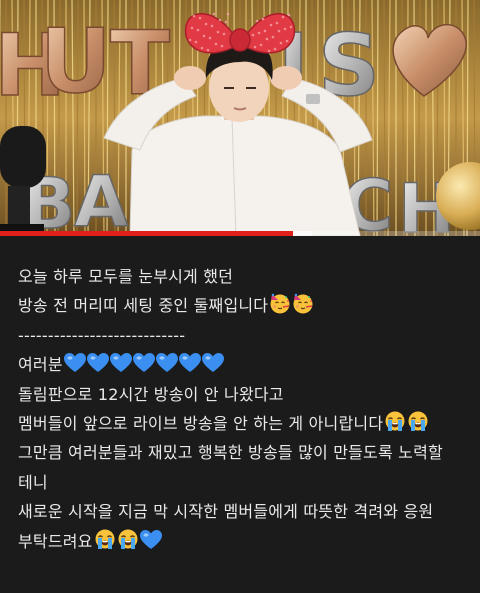  I want to click on caption-line: 새로운 시작을 지금 막 시작한 멤버들에게 따뜻한 격려와 응원, so click(249, 511).